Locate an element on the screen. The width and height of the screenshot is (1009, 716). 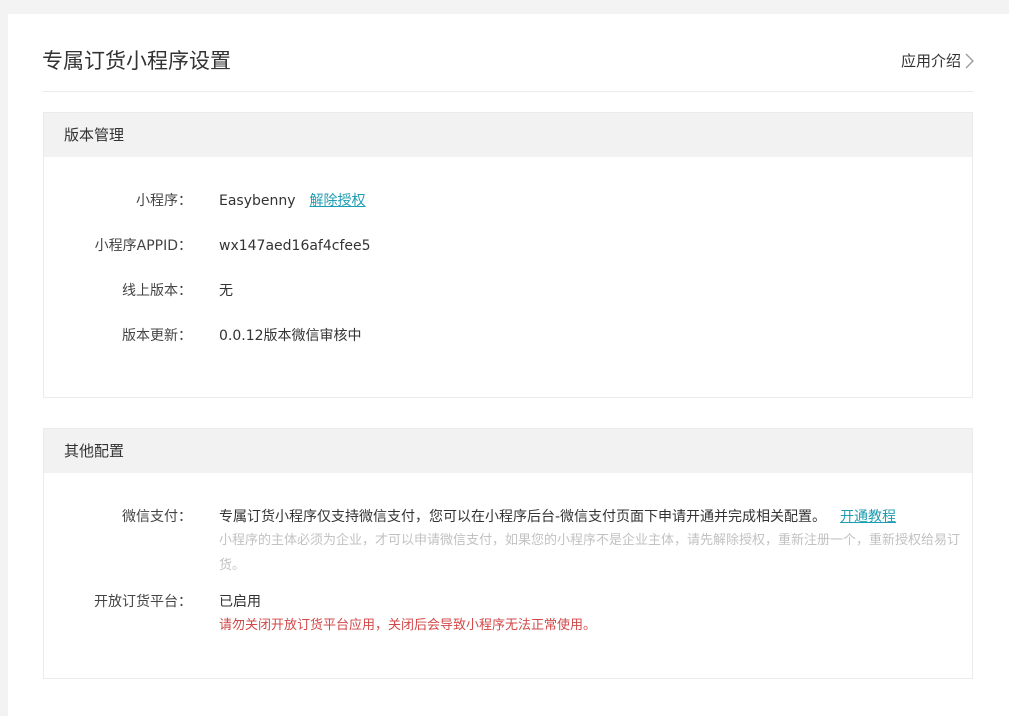
chevron-right-icon is located at coordinates (969, 61).